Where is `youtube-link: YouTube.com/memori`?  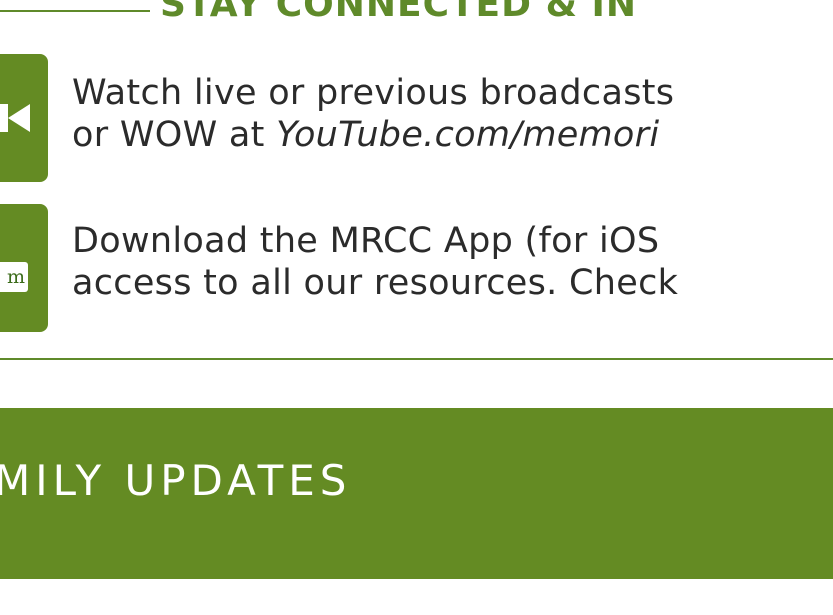 youtube-link: YouTube.com/memori is located at coordinates (467, 135).